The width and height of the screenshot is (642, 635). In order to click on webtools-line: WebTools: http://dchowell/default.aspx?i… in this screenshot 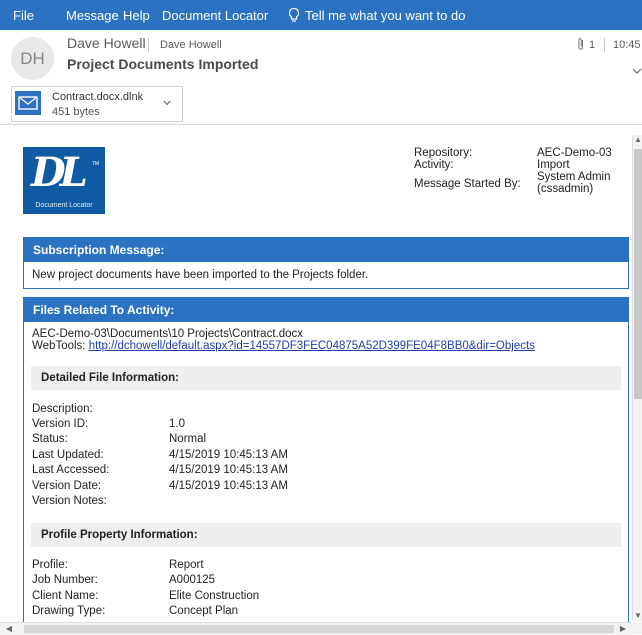, I will do `click(283, 346)`.